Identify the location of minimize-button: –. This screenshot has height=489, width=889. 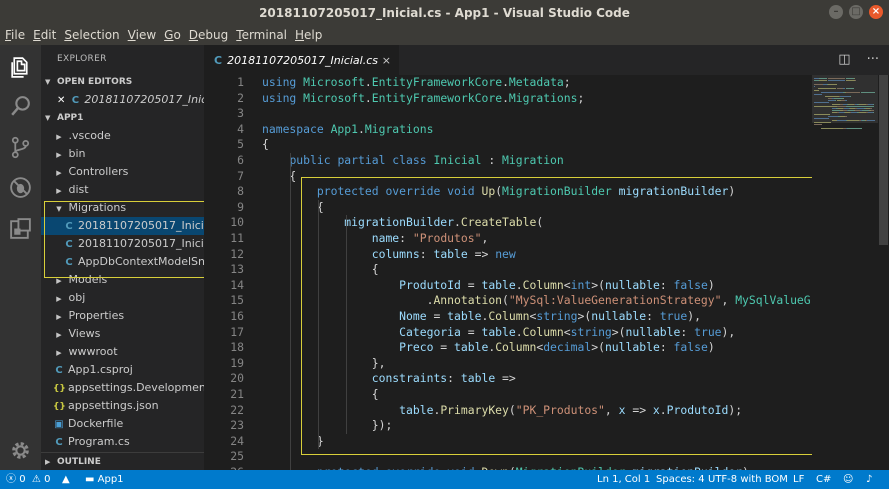
(836, 12).